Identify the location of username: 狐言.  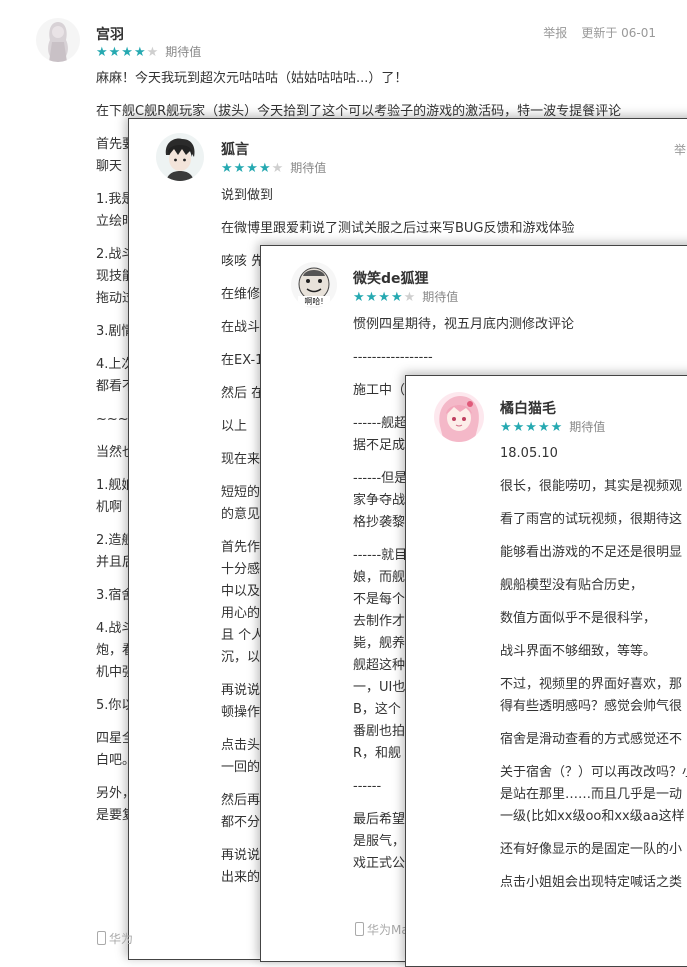
(235, 149).